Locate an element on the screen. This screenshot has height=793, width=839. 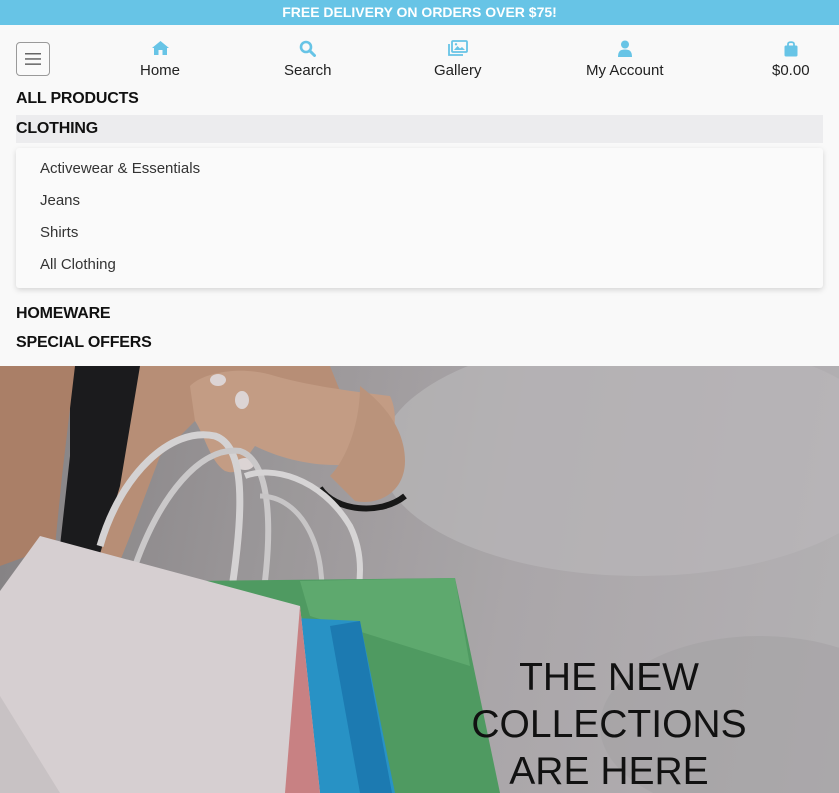
nav-gallery-label: Gallery is located at coordinates (458, 70).